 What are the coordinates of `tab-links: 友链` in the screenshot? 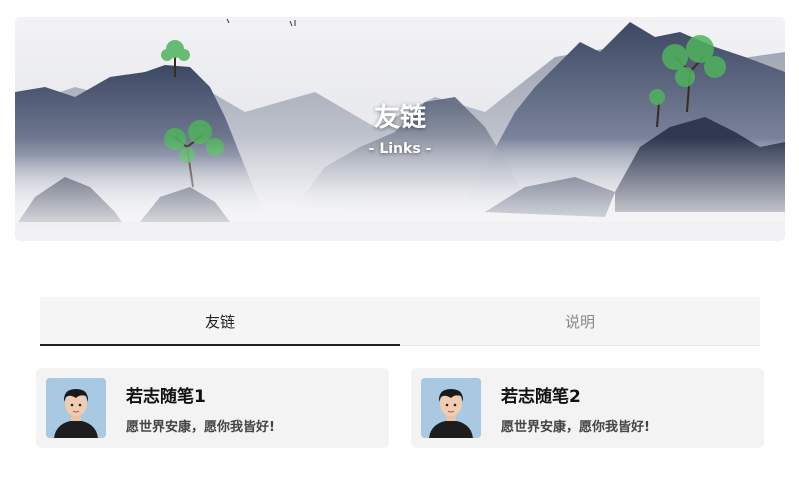 It's located at (220, 321).